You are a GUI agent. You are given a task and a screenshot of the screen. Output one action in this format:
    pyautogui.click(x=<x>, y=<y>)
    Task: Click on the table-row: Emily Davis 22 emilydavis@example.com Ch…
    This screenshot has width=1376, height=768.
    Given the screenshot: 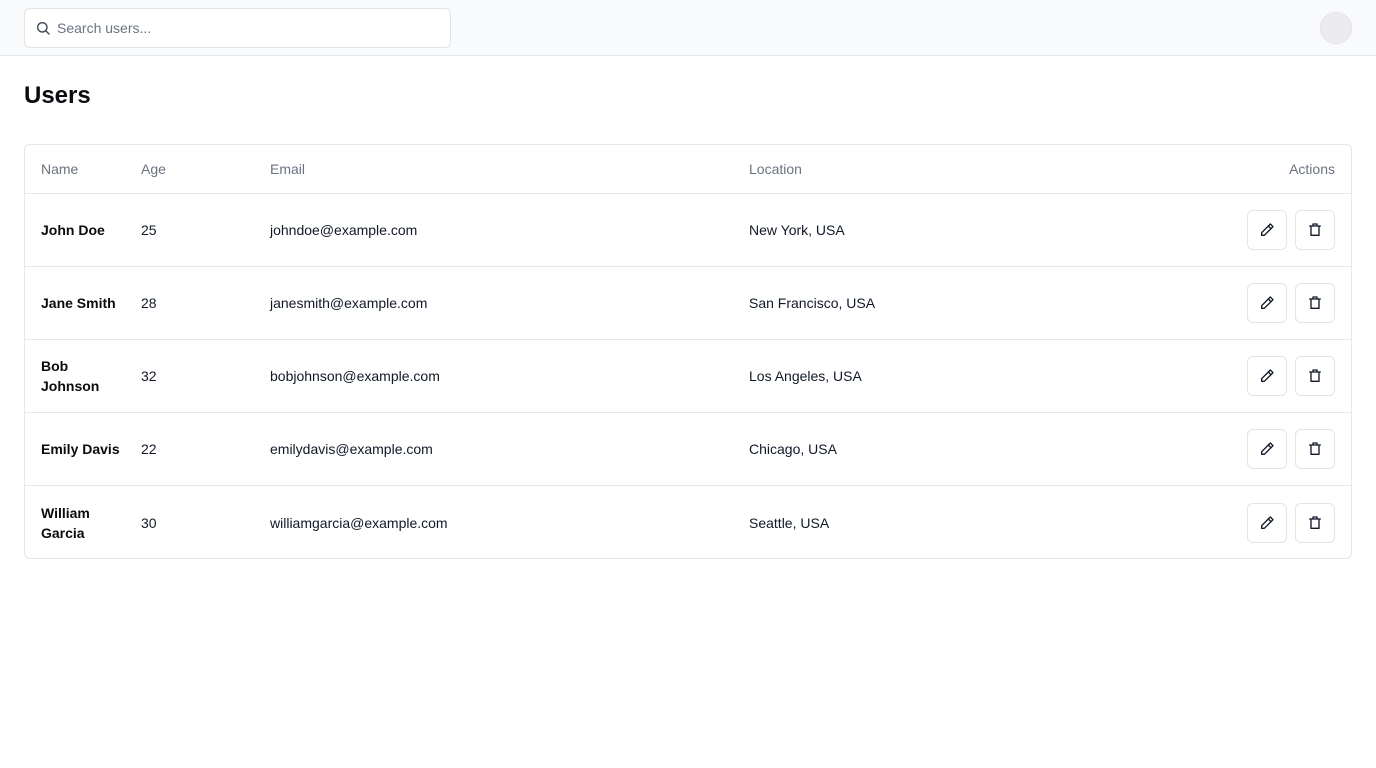 What is the action you would take?
    pyautogui.click(x=688, y=449)
    